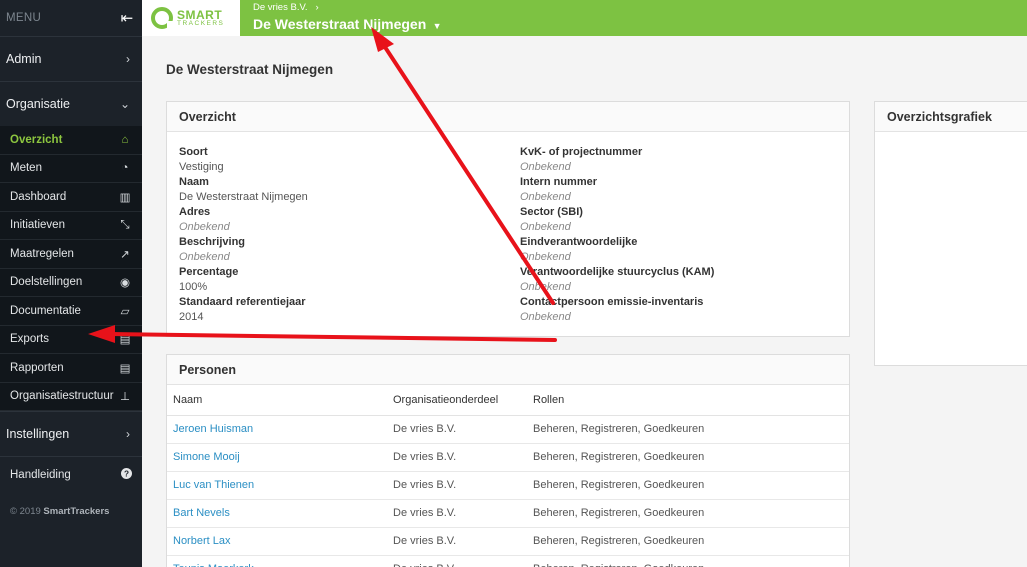  I want to click on line-chart-icon: ↗, so click(125, 254).